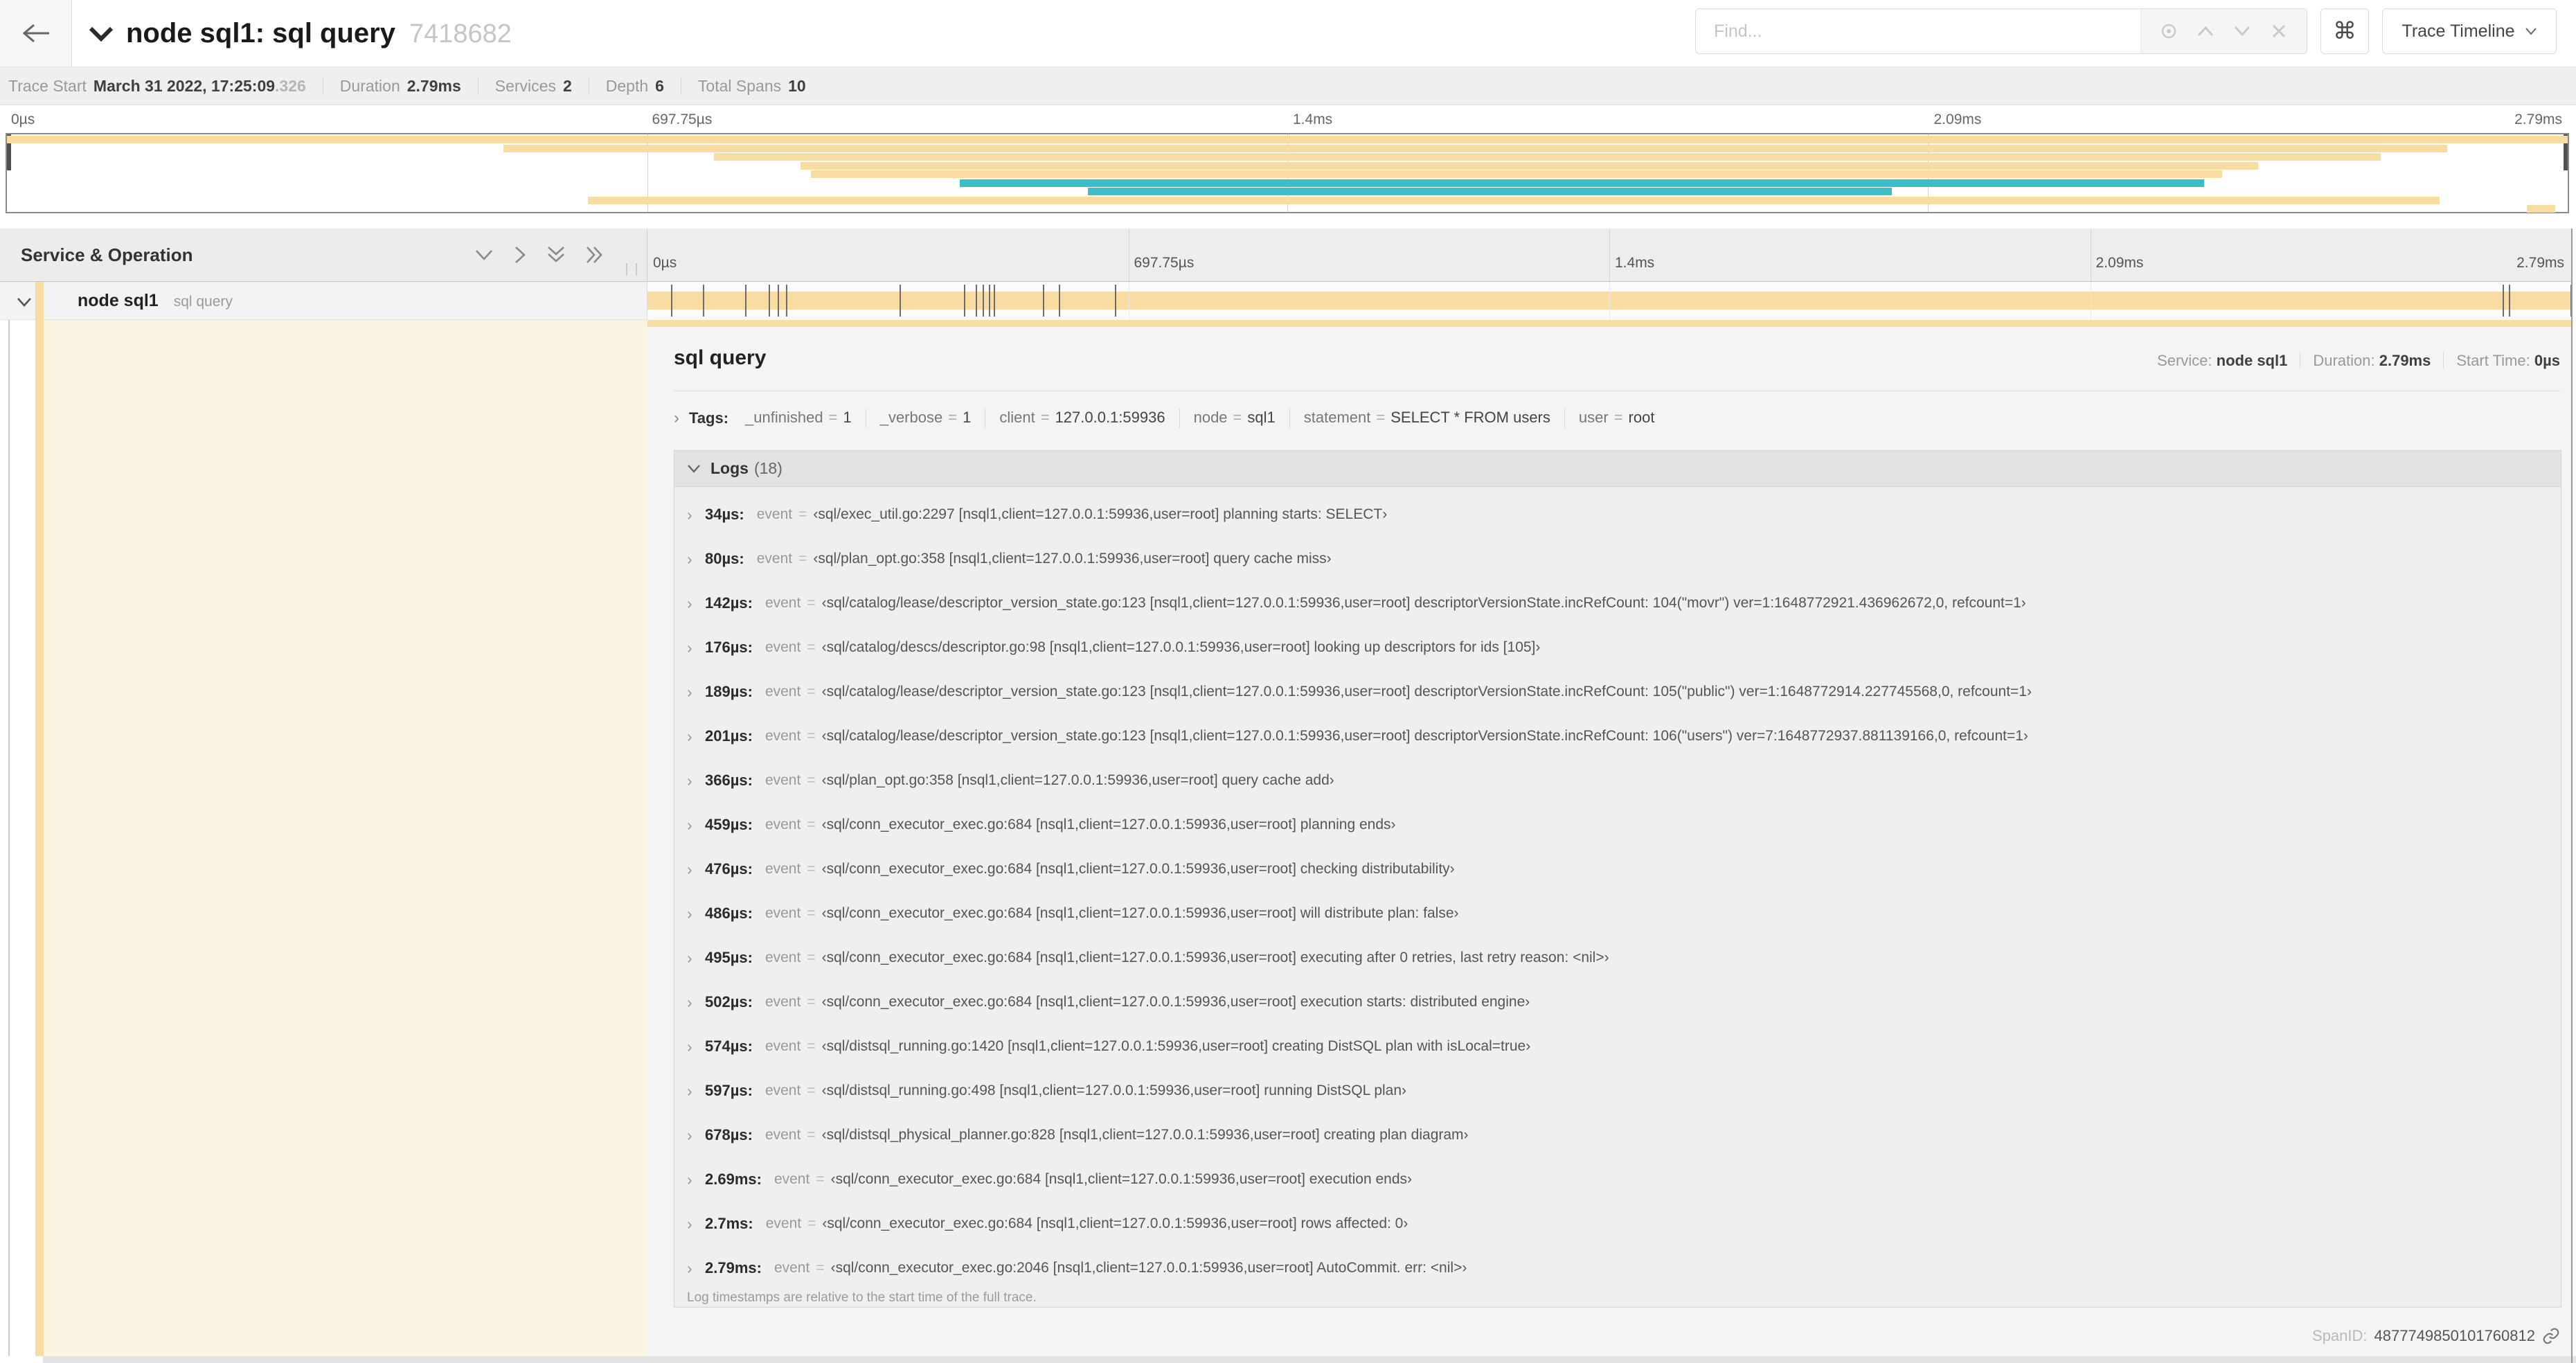  Describe the element at coordinates (1609, 301) in the screenshot. I see `span-row-timeline-cell` at that location.